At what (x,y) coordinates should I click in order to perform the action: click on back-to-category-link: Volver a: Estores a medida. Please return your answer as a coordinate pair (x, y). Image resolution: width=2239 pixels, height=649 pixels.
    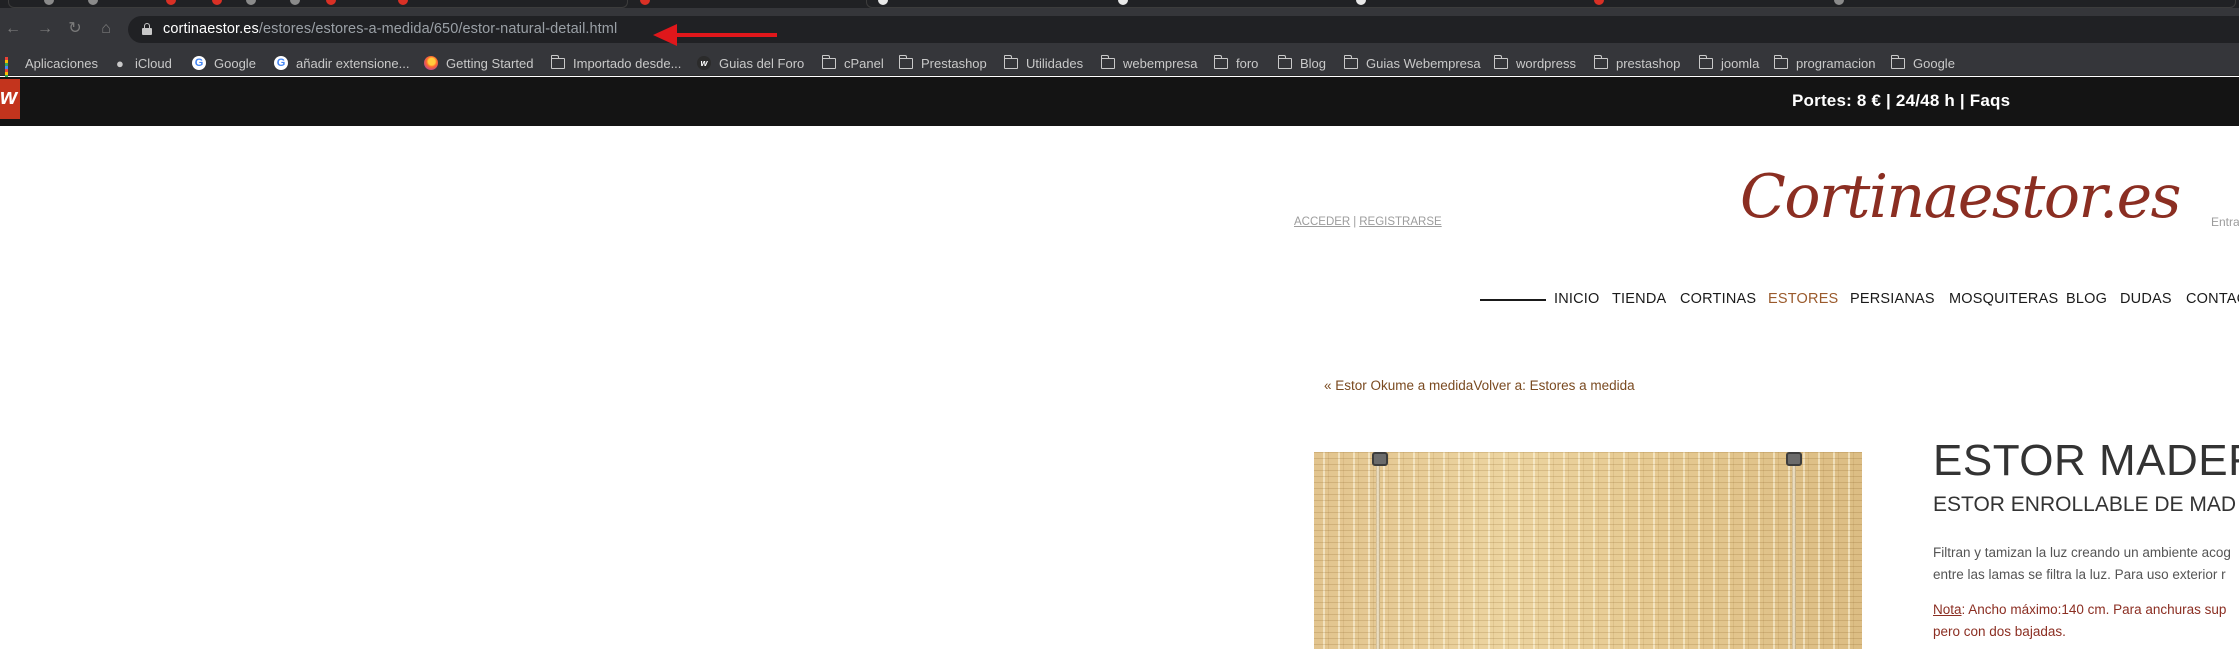
    Looking at the image, I should click on (1553, 385).